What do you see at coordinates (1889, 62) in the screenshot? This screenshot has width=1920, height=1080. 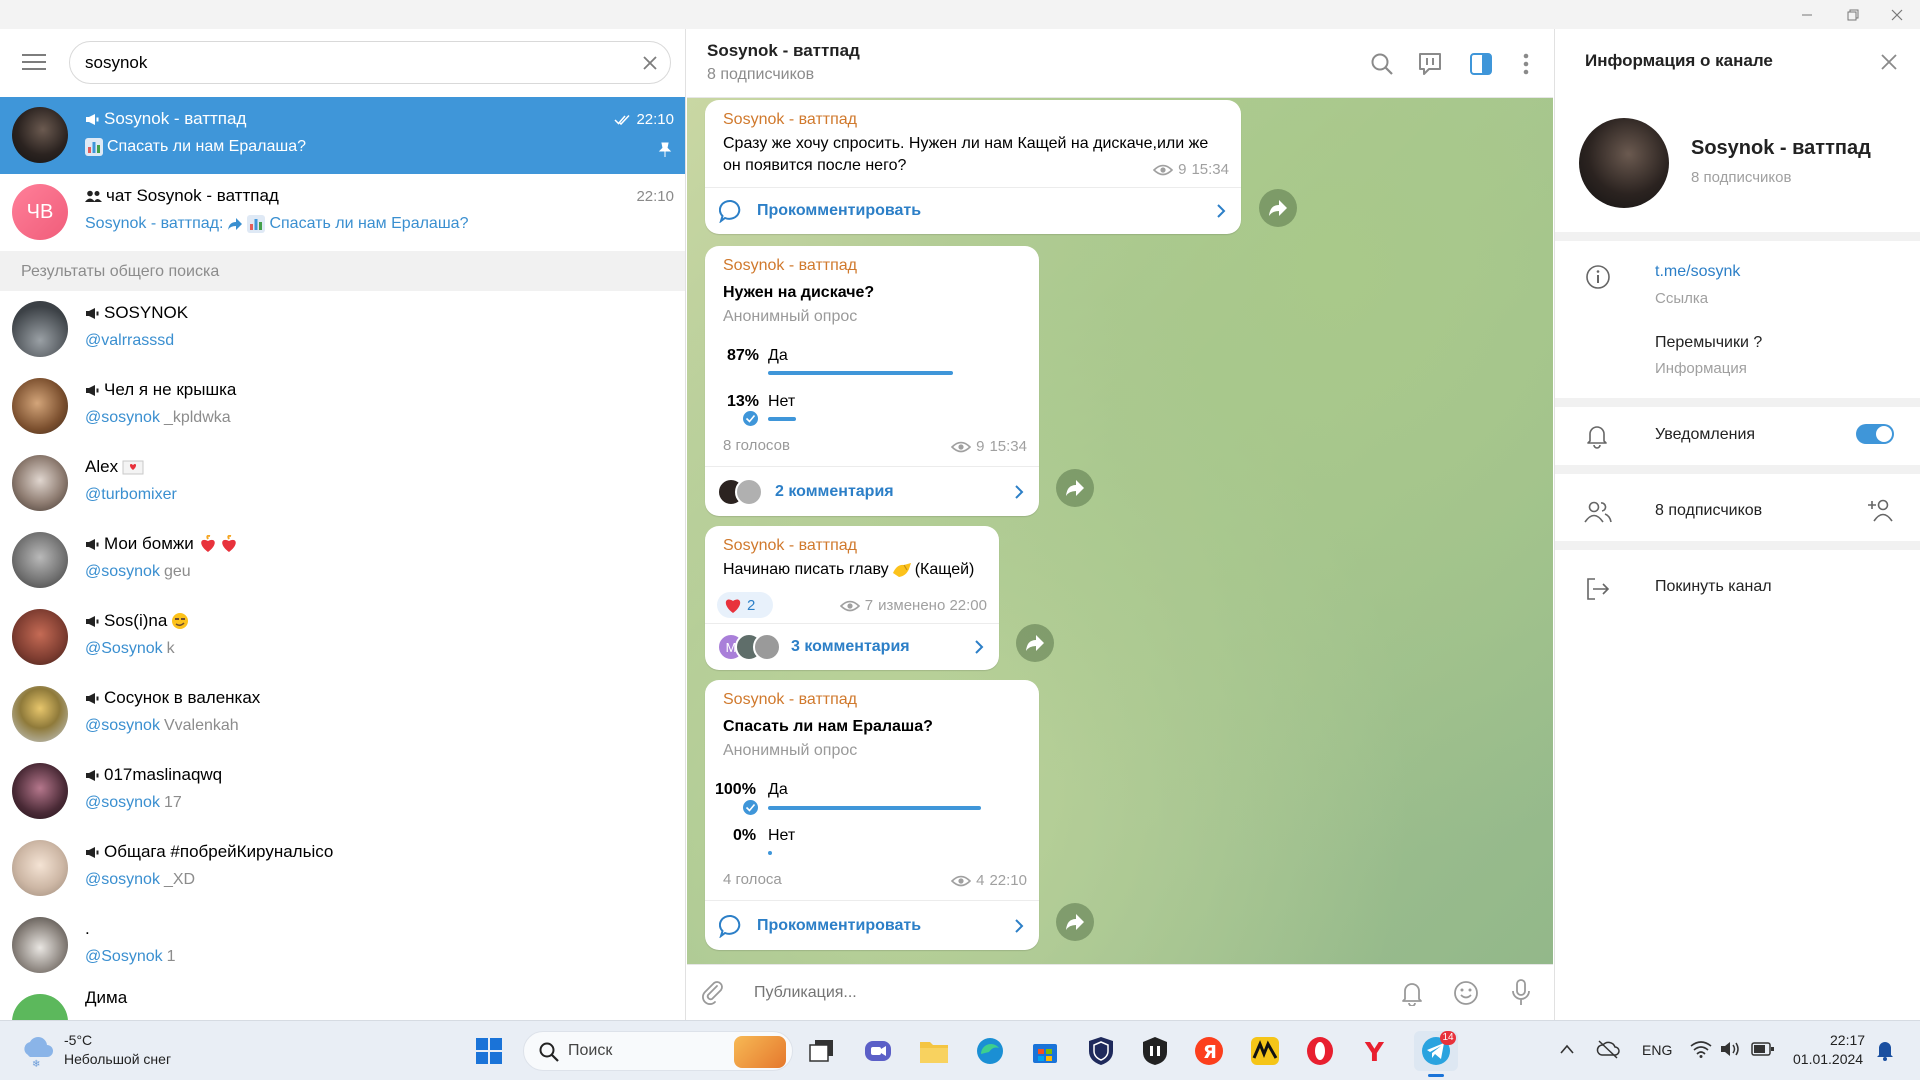 I see `close-panel-button` at bounding box center [1889, 62].